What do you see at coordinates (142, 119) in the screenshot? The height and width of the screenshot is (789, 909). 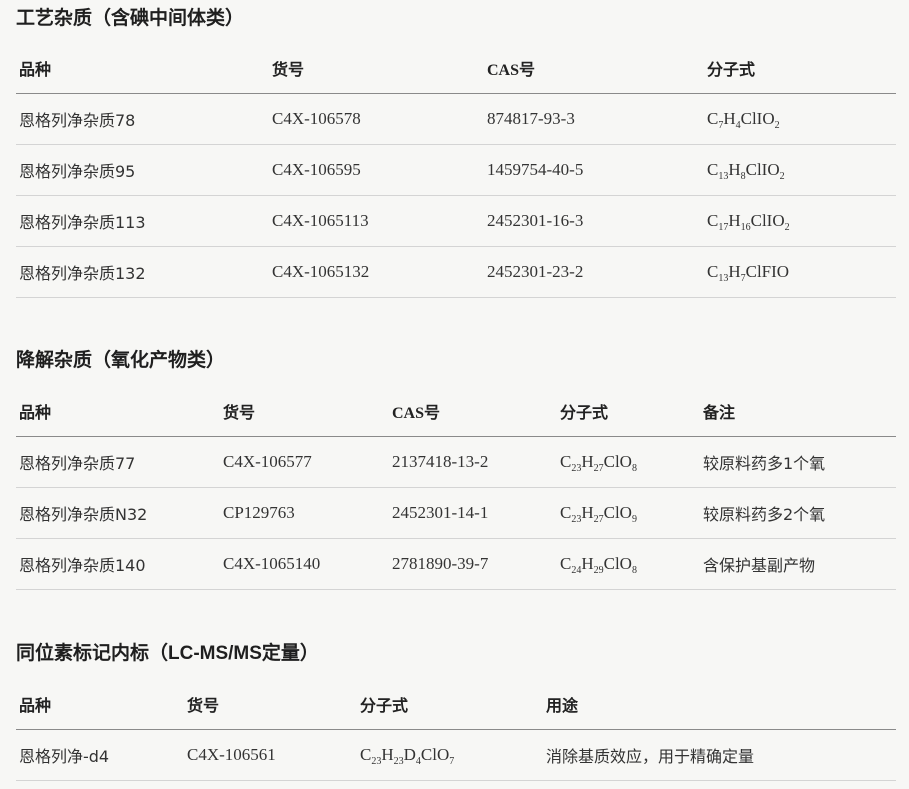 I see `cell-variety: 恩格列净杂质78` at bounding box center [142, 119].